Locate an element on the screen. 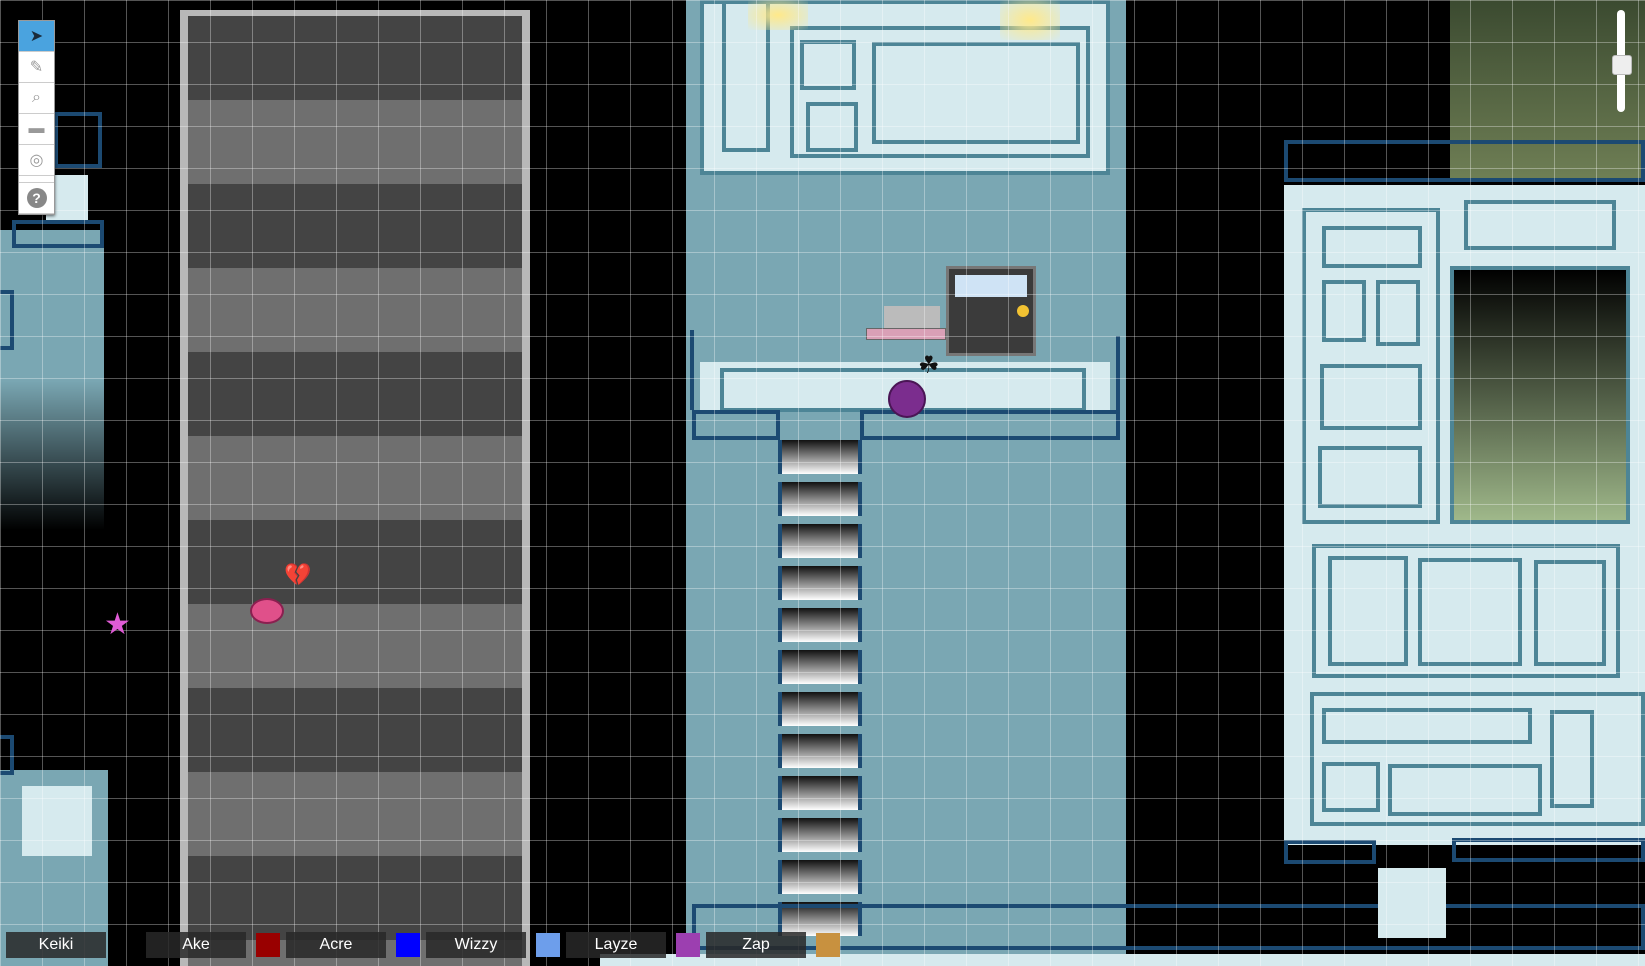 This screenshot has height=966, width=1645. crosshair-icon: ◎ is located at coordinates (36, 160).